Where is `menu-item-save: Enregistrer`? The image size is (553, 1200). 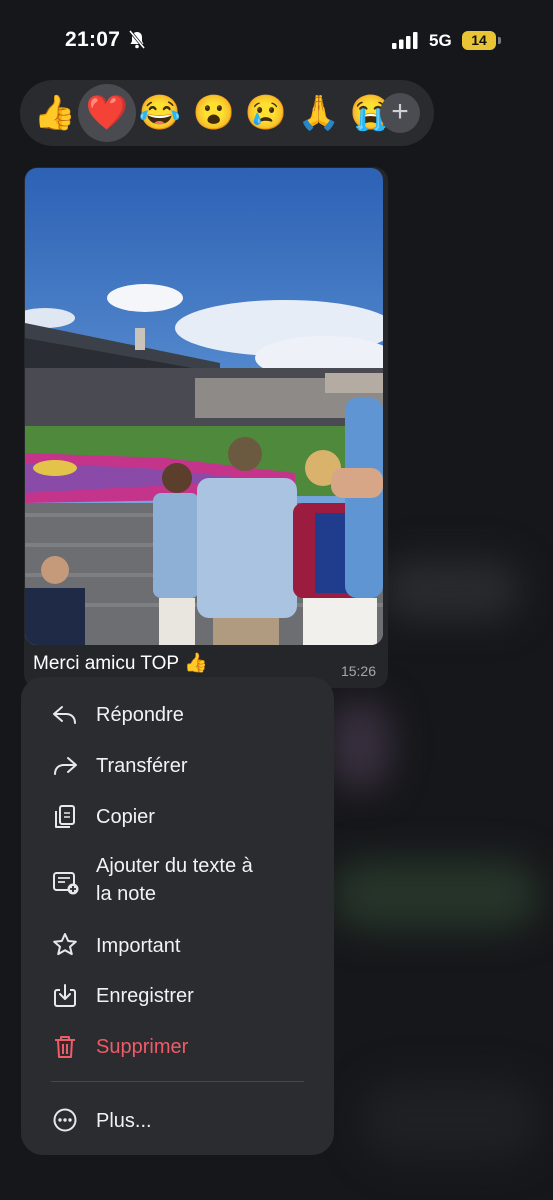 menu-item-save: Enregistrer is located at coordinates (177, 996).